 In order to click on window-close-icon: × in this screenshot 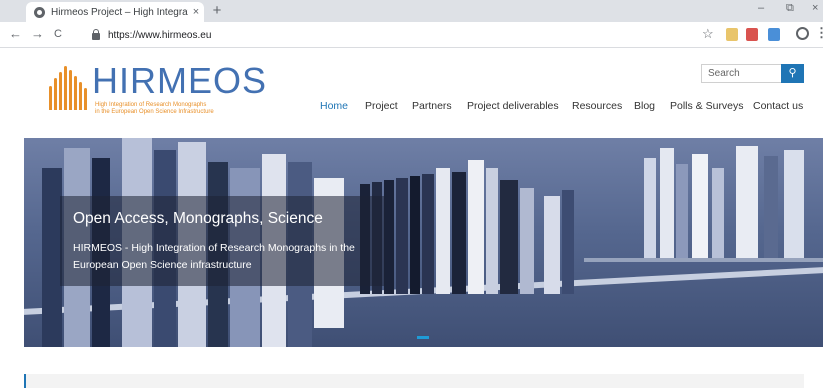, I will do `click(815, 8)`.